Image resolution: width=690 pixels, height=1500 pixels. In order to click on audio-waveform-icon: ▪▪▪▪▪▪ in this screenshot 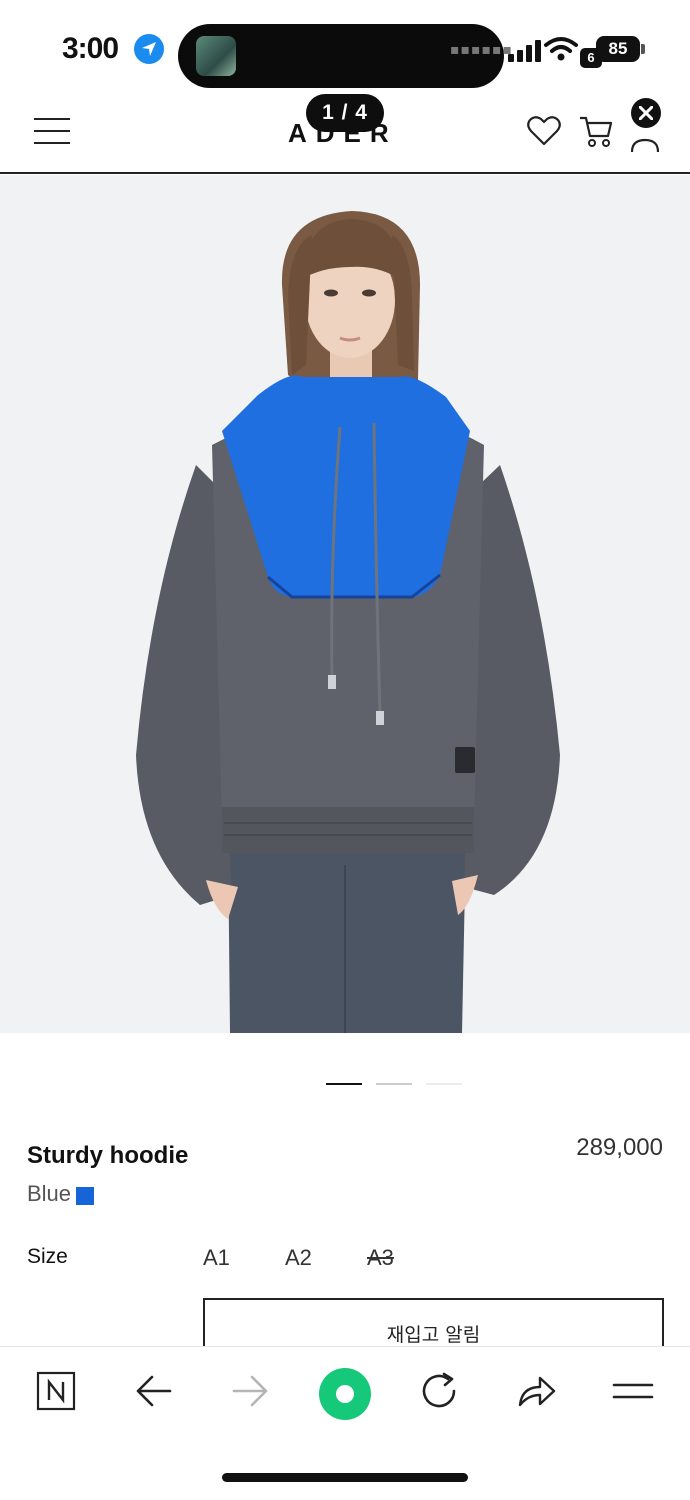, I will do `click(481, 50)`.